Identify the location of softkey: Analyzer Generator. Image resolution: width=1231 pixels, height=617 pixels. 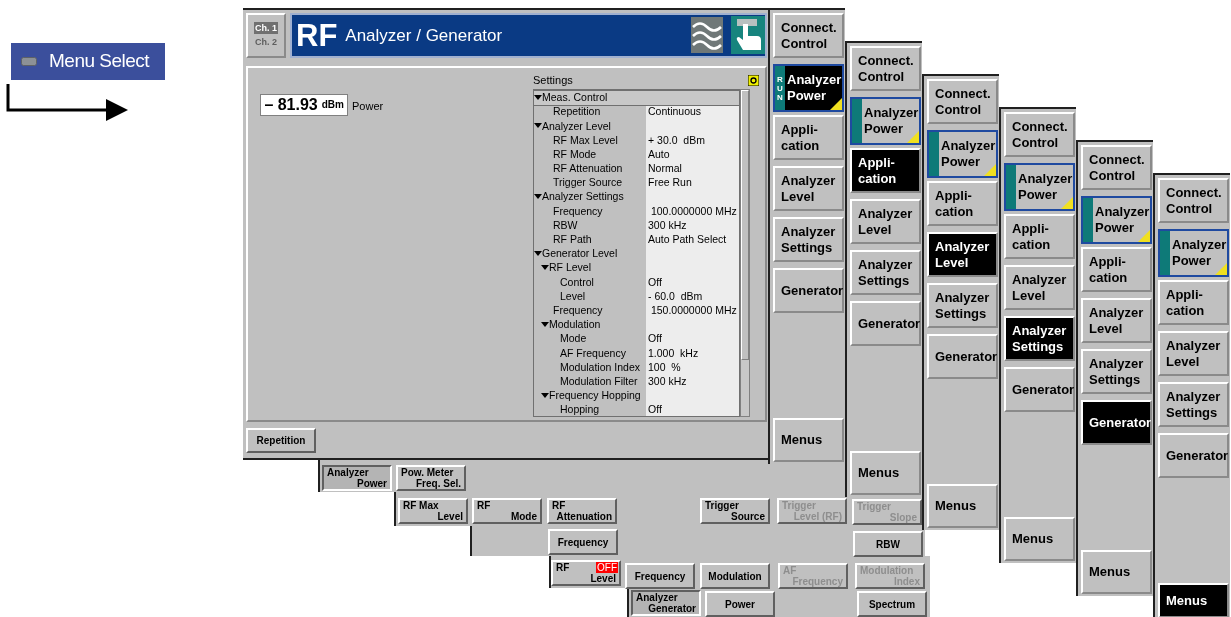
(666, 603).